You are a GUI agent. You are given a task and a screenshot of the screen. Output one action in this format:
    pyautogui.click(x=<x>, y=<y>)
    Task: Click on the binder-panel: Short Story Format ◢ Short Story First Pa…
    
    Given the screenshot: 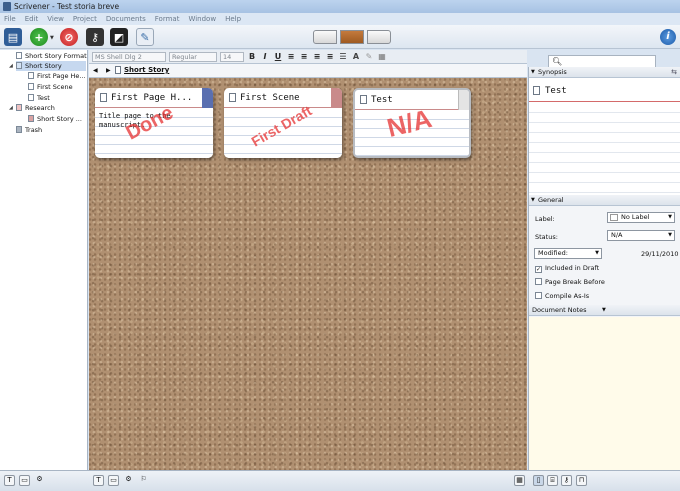 What is the action you would take?
    pyautogui.click(x=44, y=260)
    